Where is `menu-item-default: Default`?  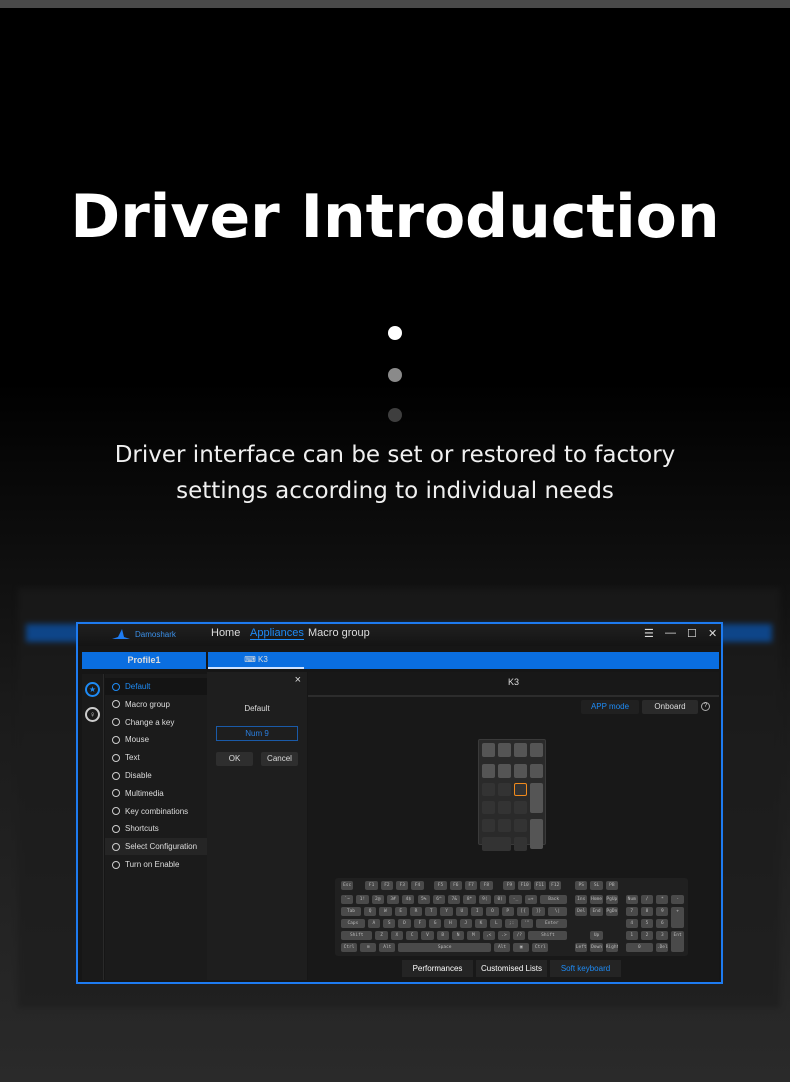 menu-item-default: Default is located at coordinates (156, 686).